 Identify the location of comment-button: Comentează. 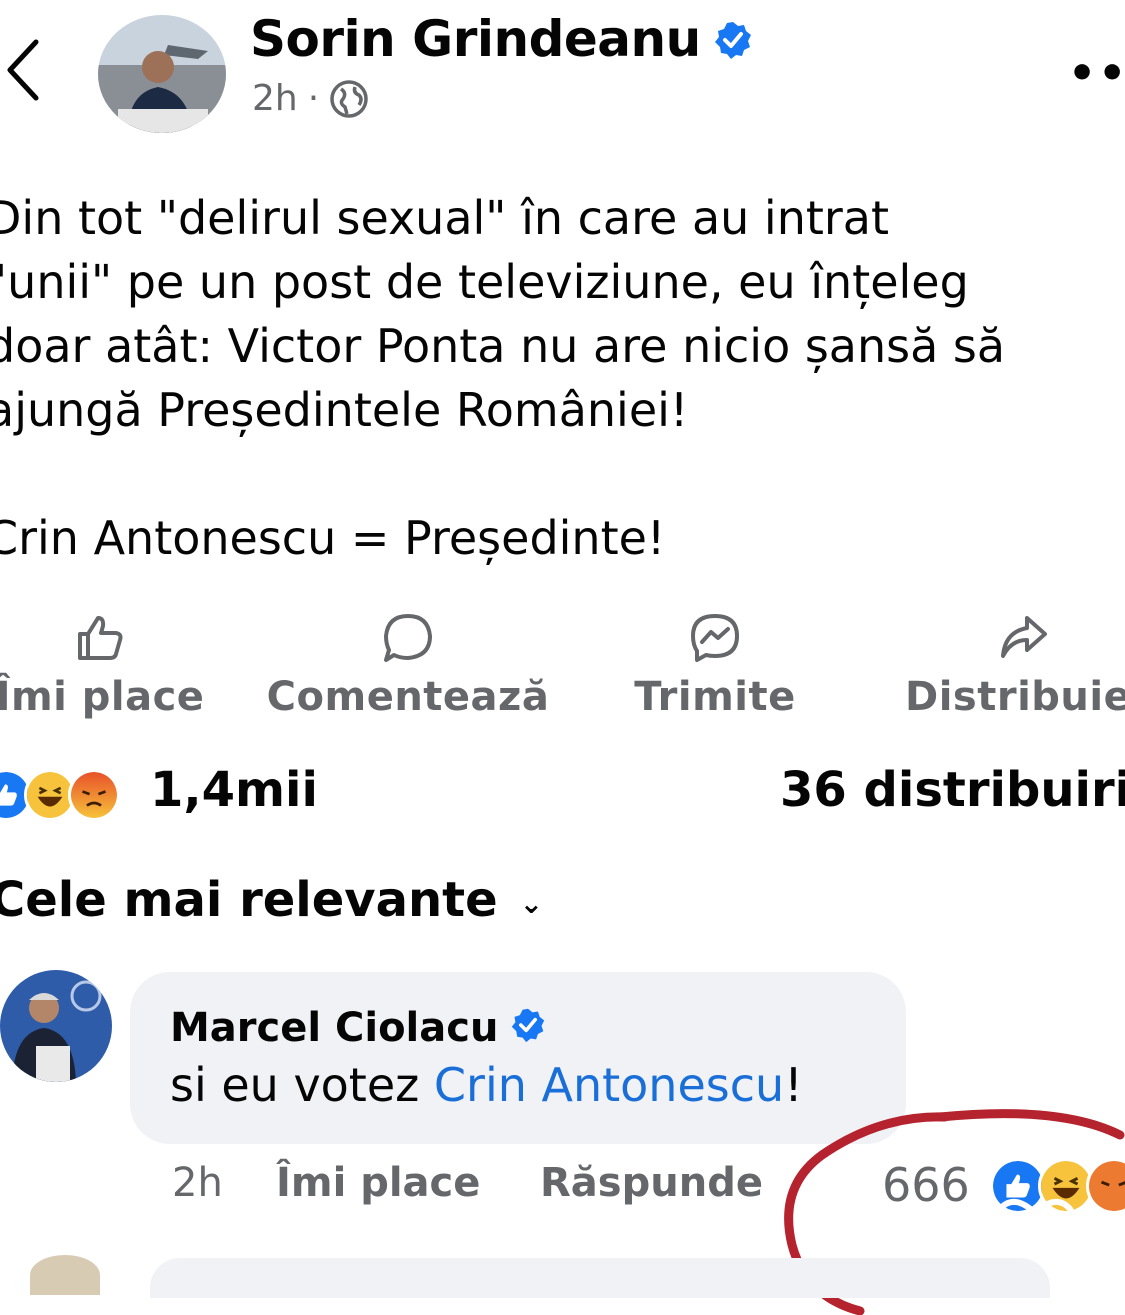
(408, 667).